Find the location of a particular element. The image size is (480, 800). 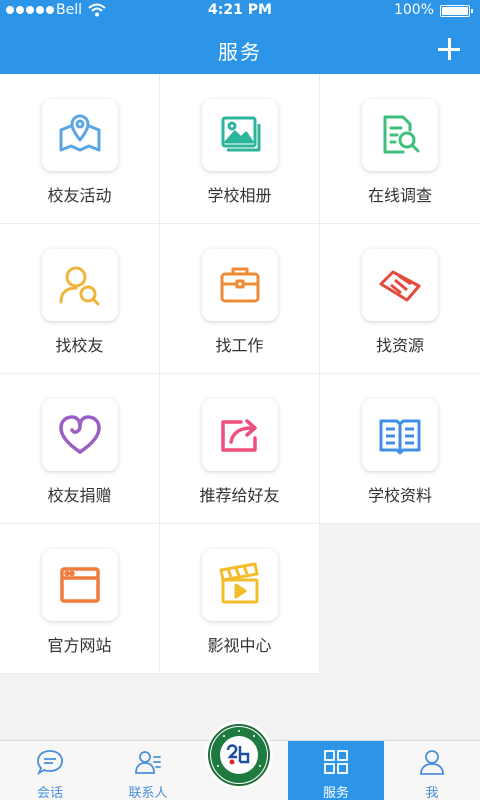

service-label: 校友活动 is located at coordinates (79, 195).